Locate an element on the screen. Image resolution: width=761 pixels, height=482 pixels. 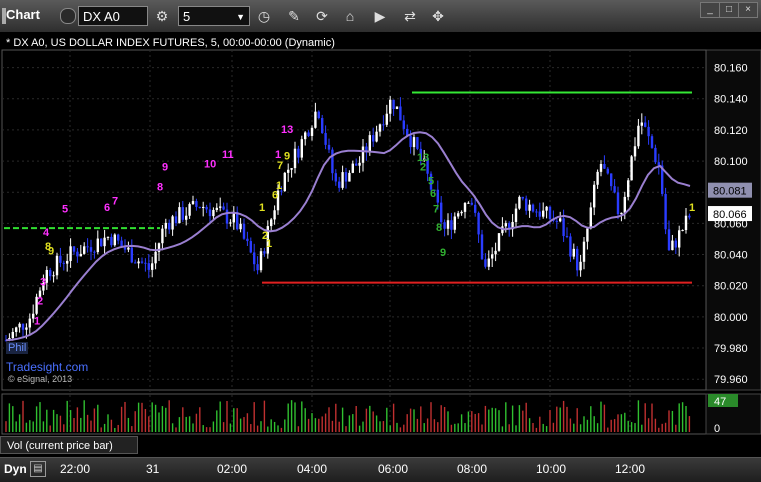
sequence-number: 10 is located at coordinates (210, 164).